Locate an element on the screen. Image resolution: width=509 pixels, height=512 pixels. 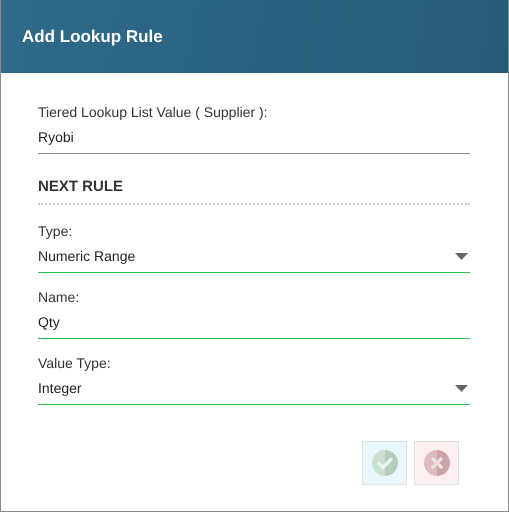
dropdown-field: Integer is located at coordinates (254, 392).